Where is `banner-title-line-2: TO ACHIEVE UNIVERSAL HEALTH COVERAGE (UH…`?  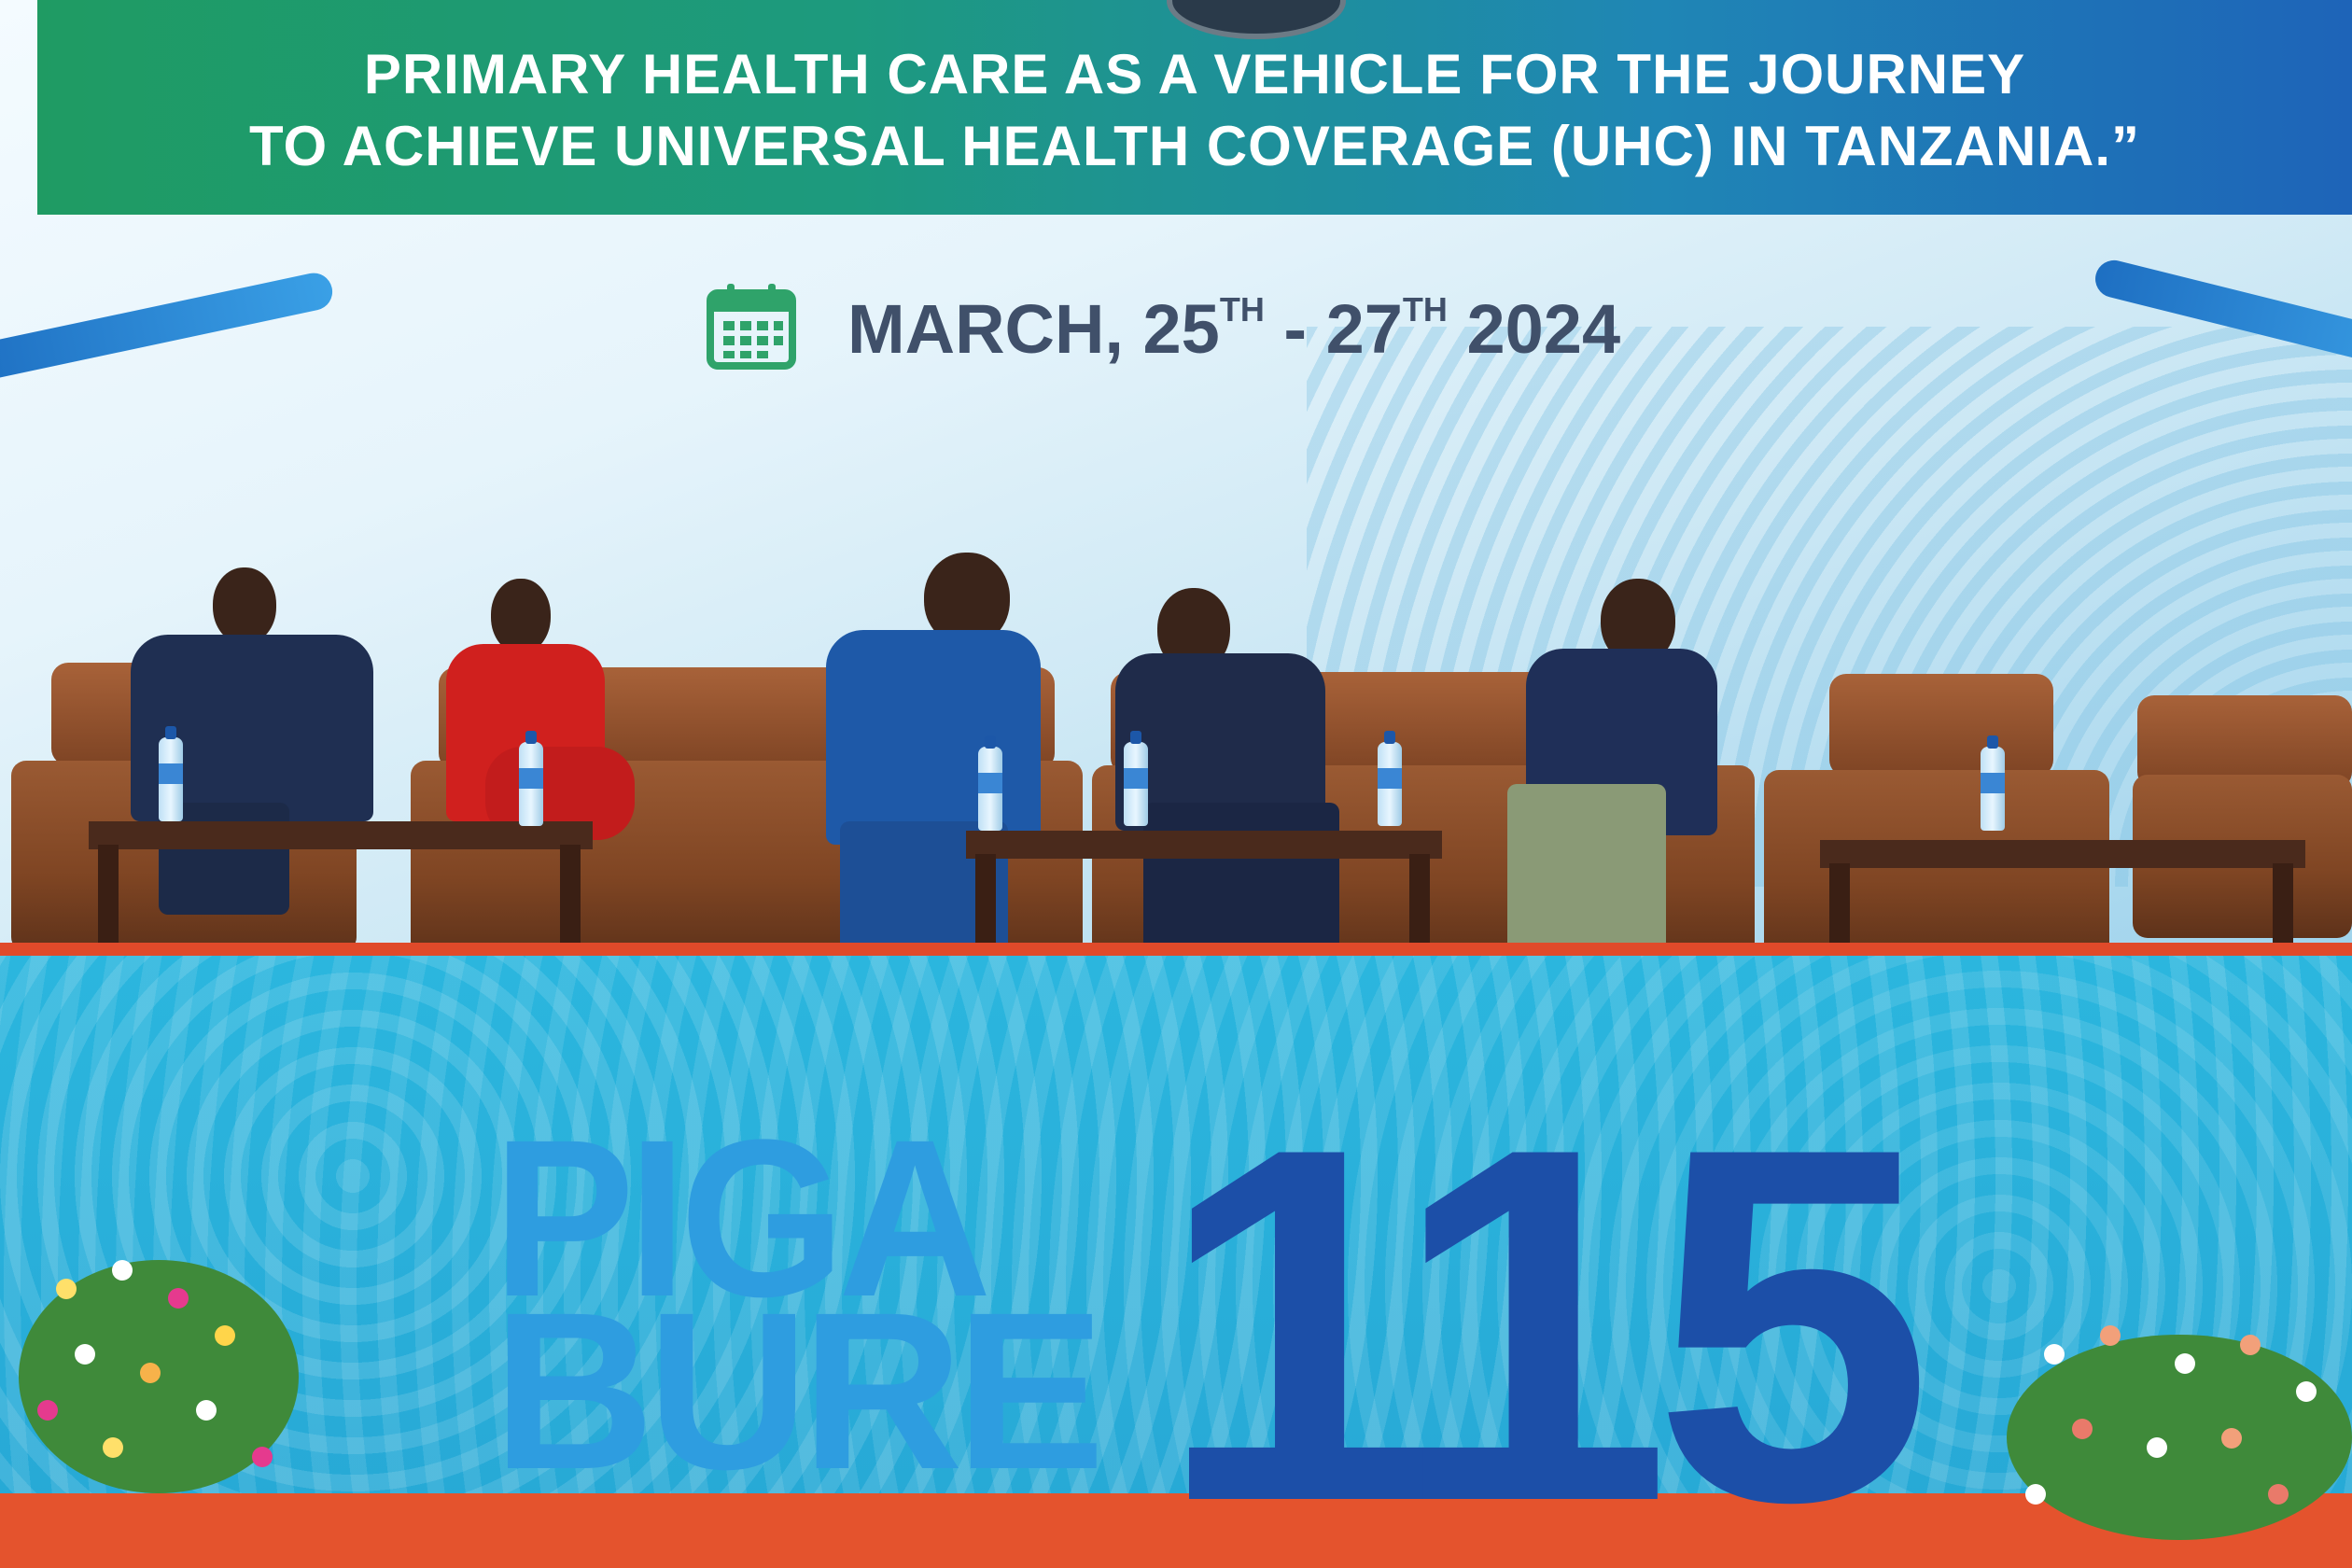
banner-title-line-2: TO ACHIEVE UNIVERSAL HEALTH COVERAGE (UH… is located at coordinates (1194, 146).